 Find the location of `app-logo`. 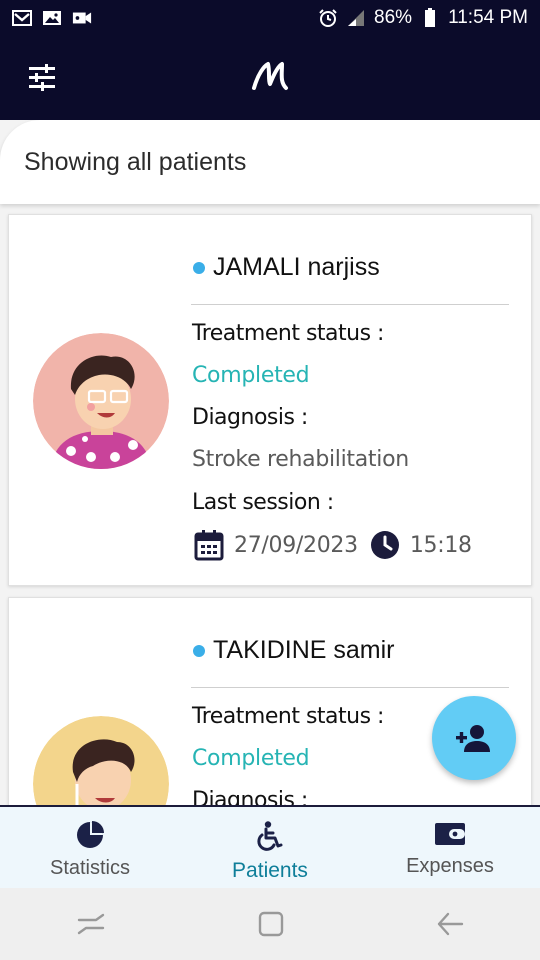

app-logo is located at coordinates (270, 76).